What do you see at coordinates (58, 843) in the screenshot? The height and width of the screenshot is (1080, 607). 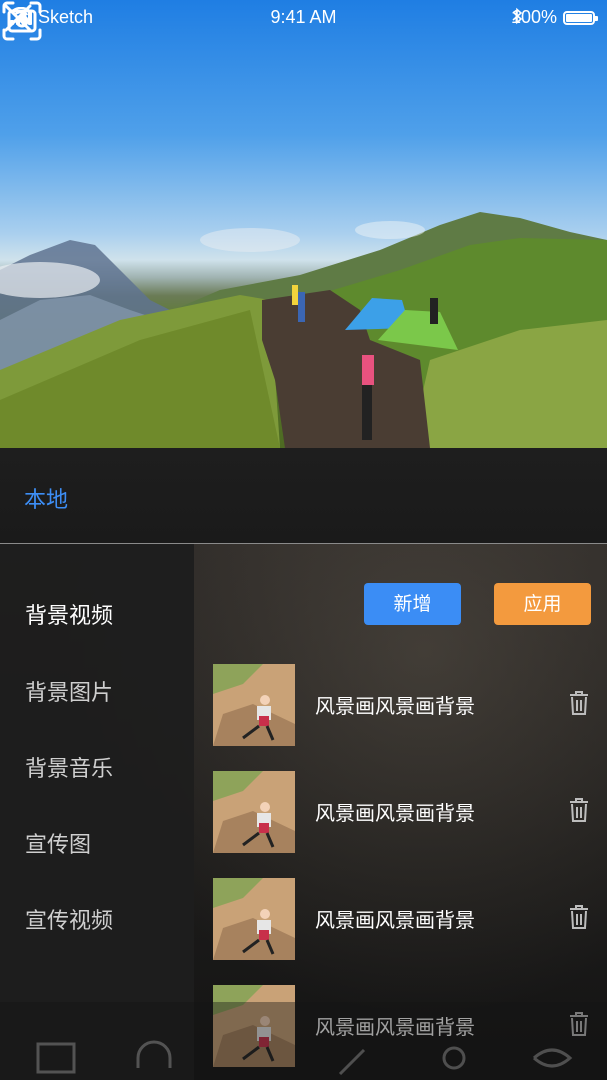 I see `sidebar-item-promo-image: 宣传图` at bounding box center [58, 843].